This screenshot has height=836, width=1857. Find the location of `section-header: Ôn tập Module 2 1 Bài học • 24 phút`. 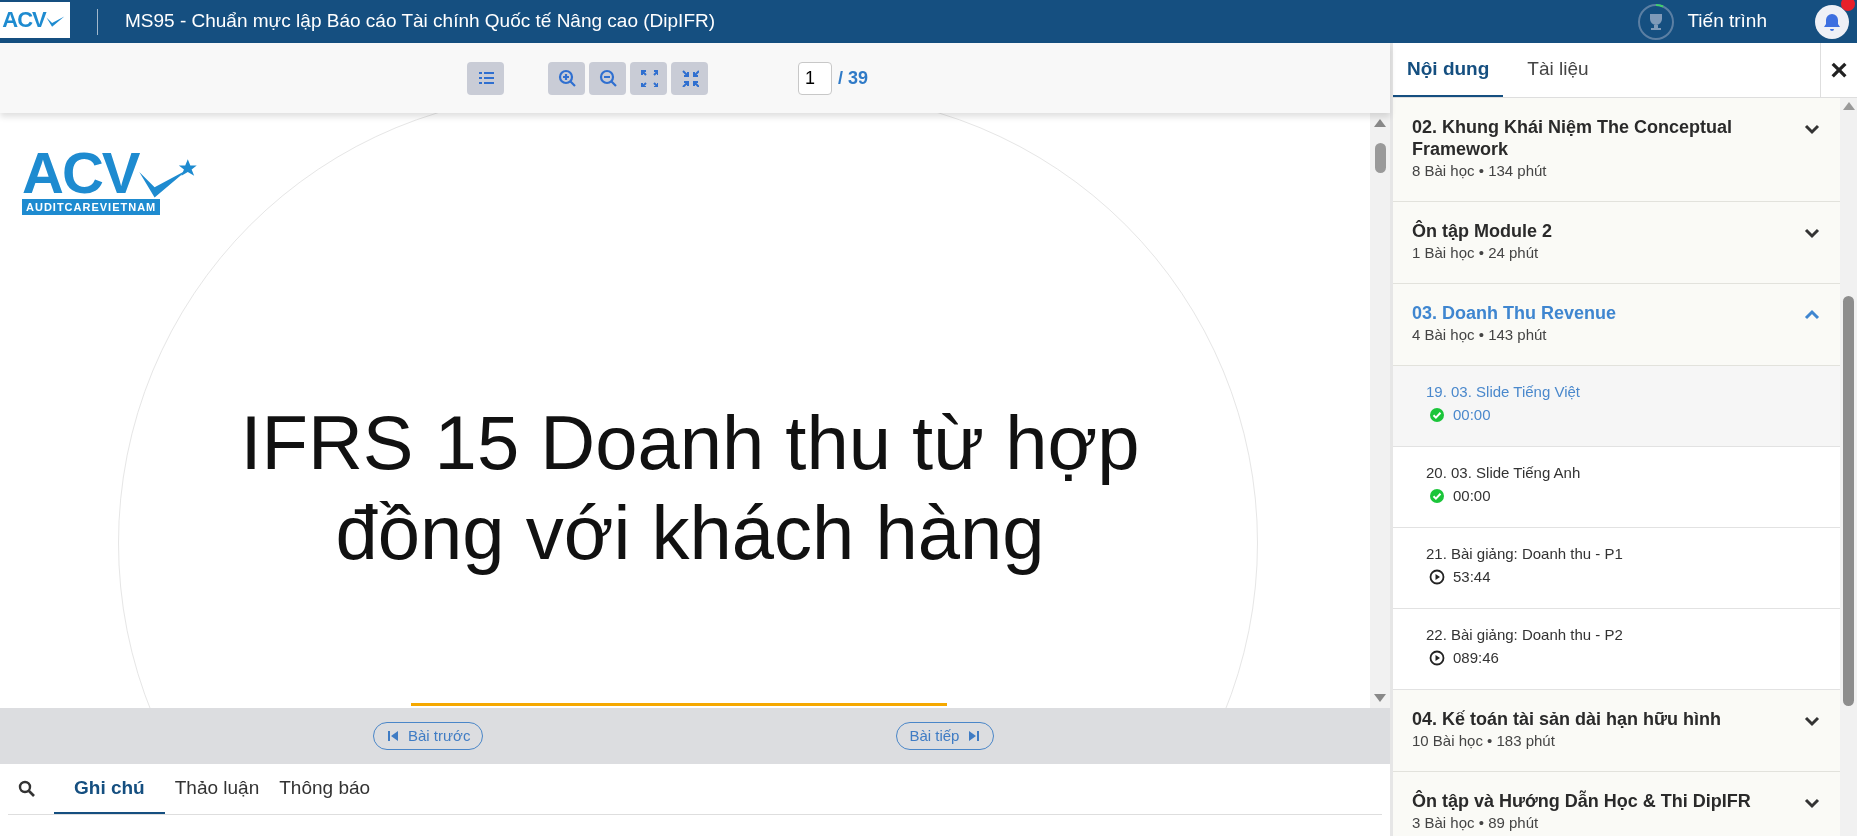

section-header: Ôn tập Module 2 1 Bài học • 24 phút is located at coordinates (1616, 243).